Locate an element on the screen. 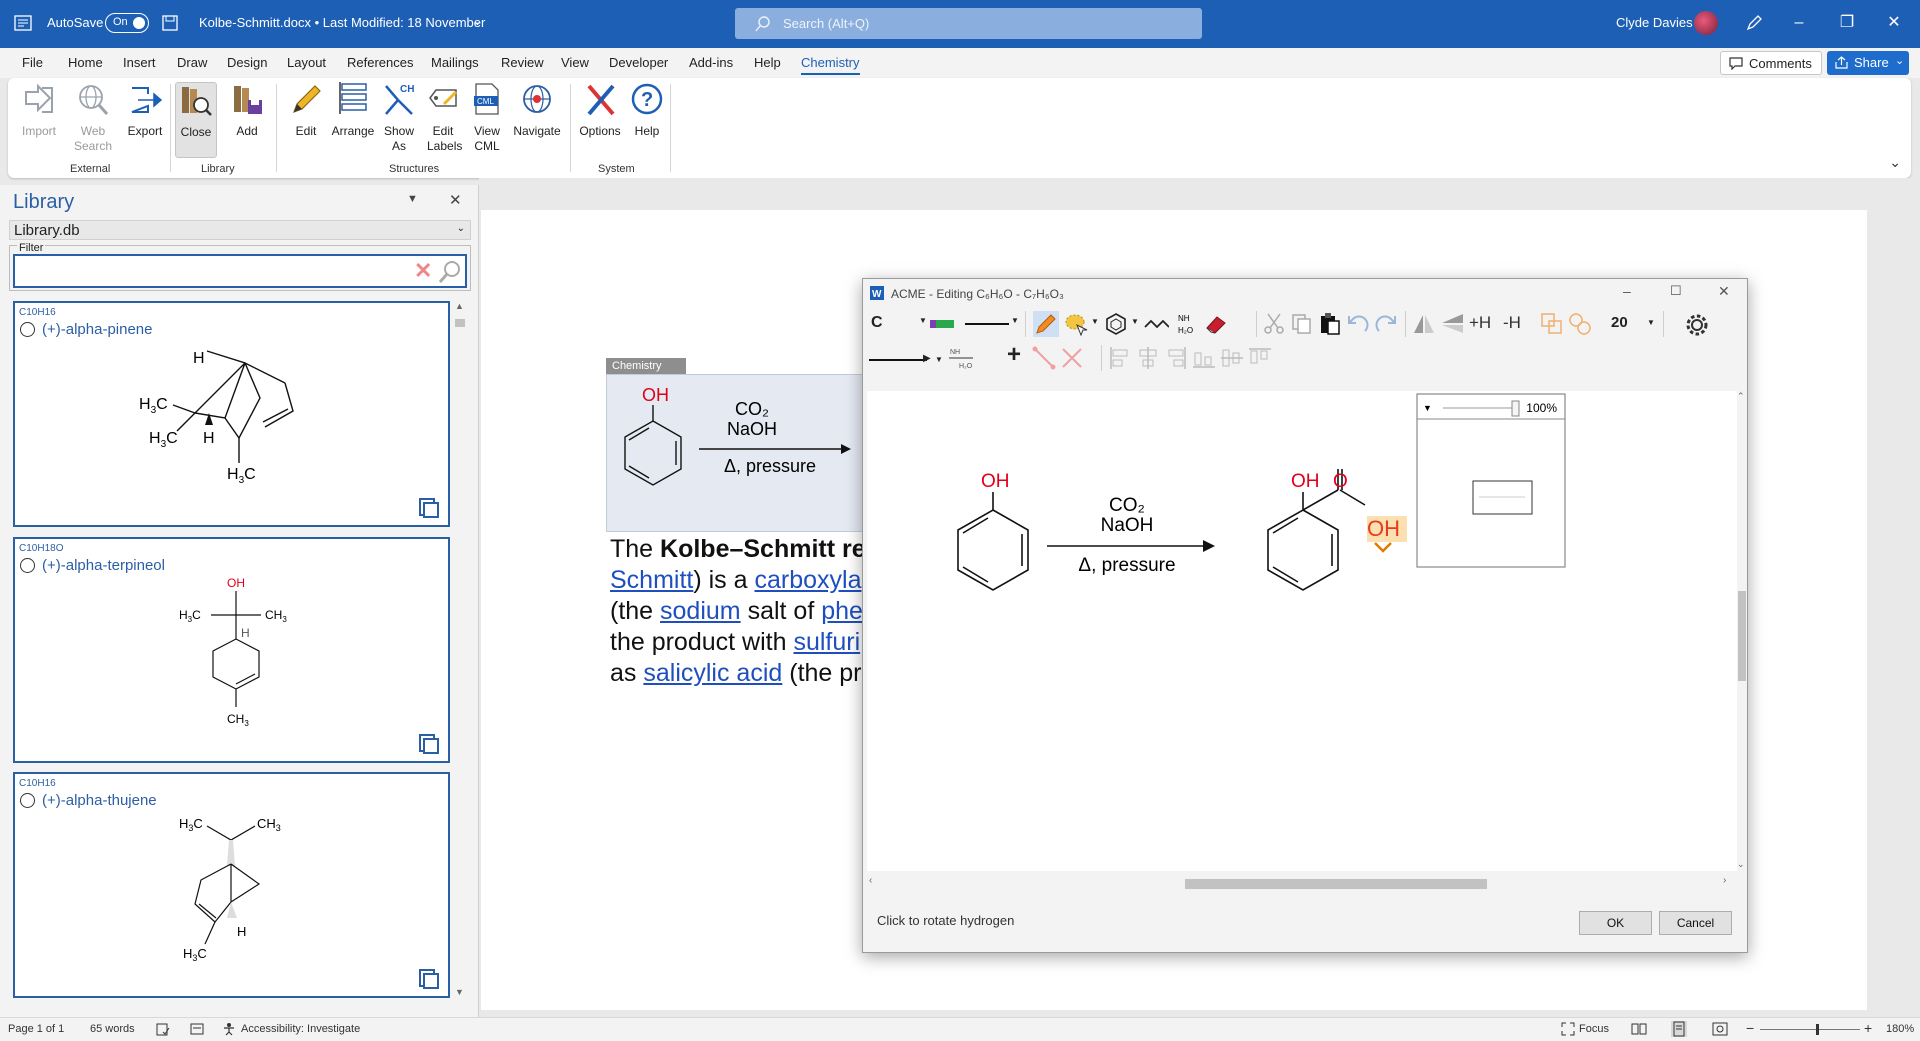 Image resolution: width=1920 pixels, height=1041 pixels. align-middle-icon is located at coordinates (1232, 358).